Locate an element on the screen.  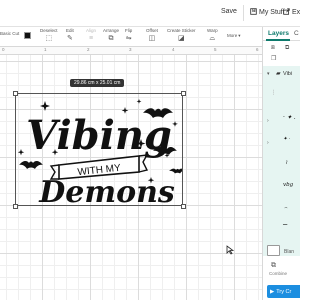
group-icon: ⧈ is located at coordinates (273, 48).